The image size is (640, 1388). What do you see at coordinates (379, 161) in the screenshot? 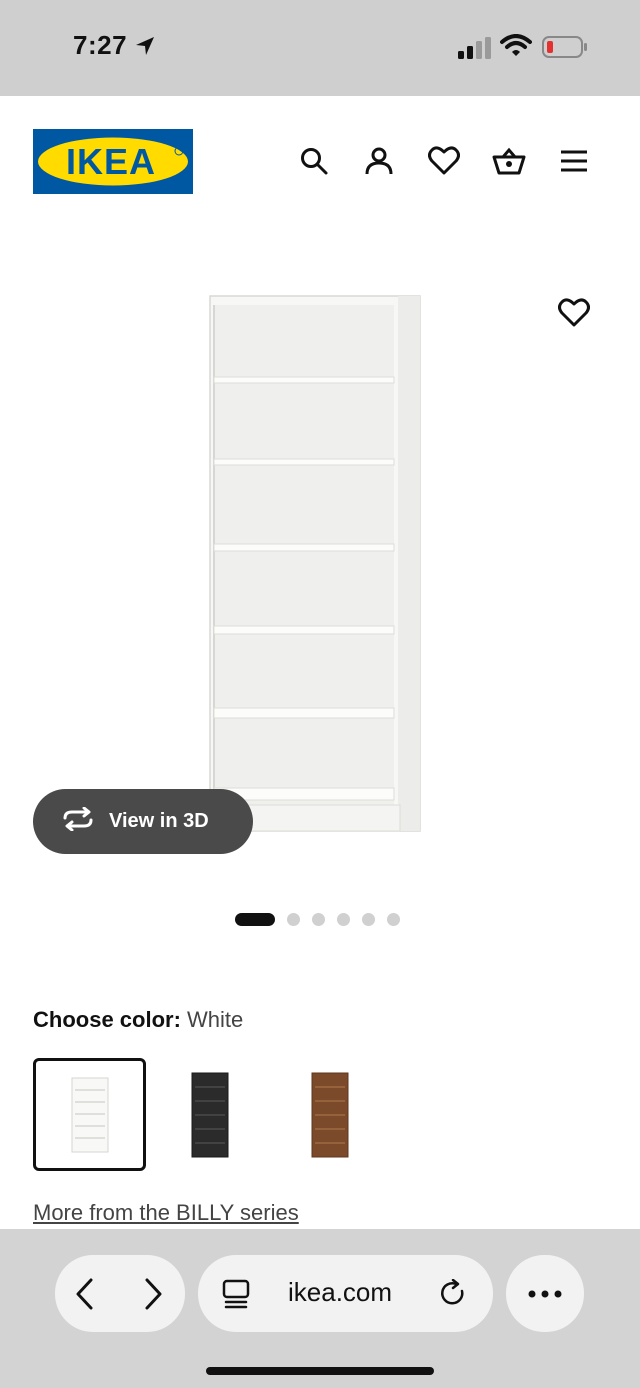
I see `user-icon` at bounding box center [379, 161].